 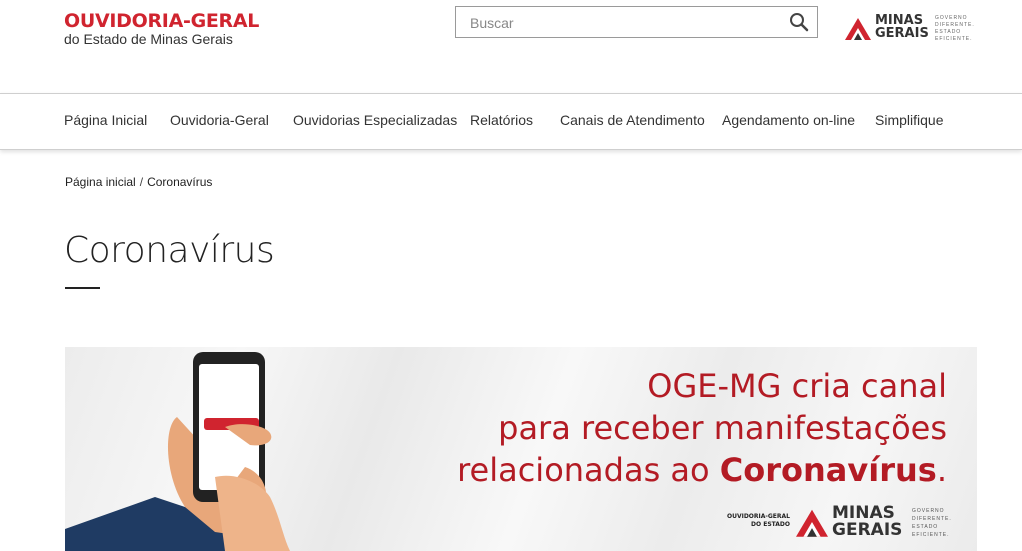 What do you see at coordinates (632, 120) in the screenshot?
I see `nav-item-canais-de-atendimento: Canais de Atendimento` at bounding box center [632, 120].